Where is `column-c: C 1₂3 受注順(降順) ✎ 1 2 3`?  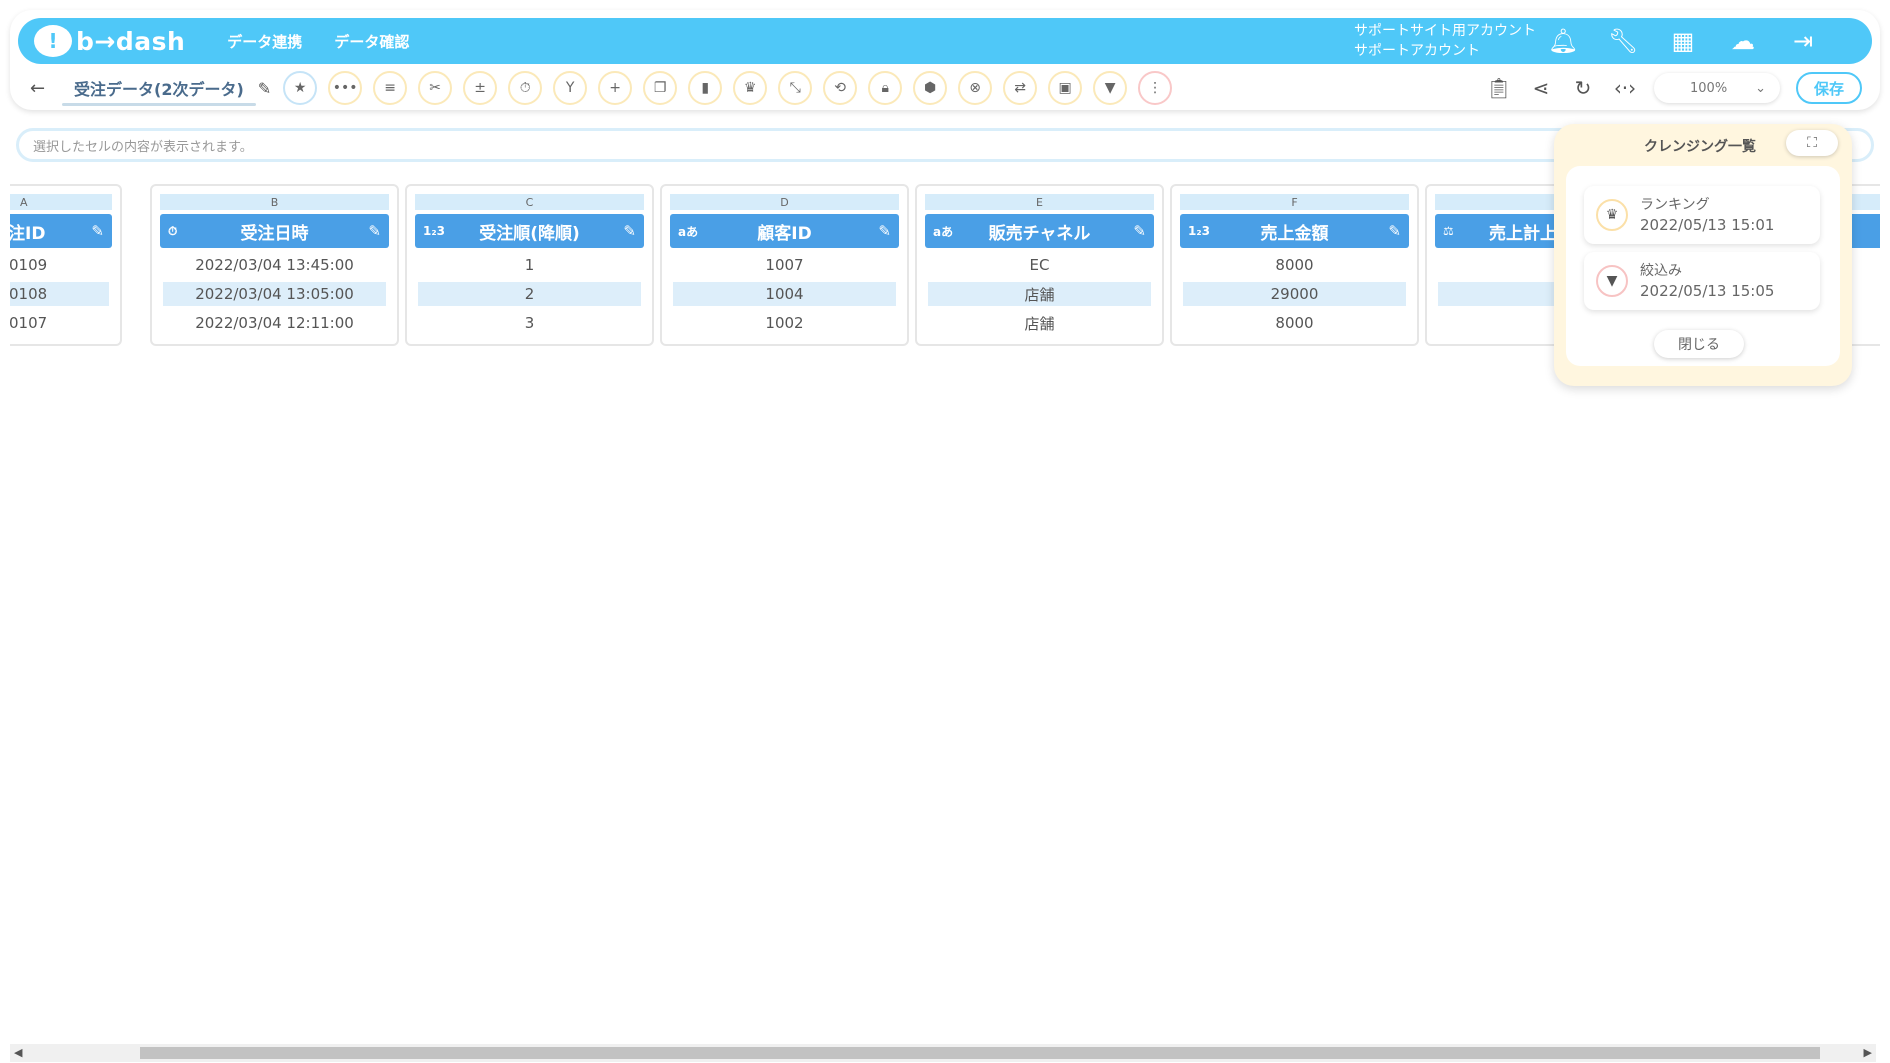
column-c: C 1₂3 受注順(降順) ✎ 1 2 3 is located at coordinates (529, 265).